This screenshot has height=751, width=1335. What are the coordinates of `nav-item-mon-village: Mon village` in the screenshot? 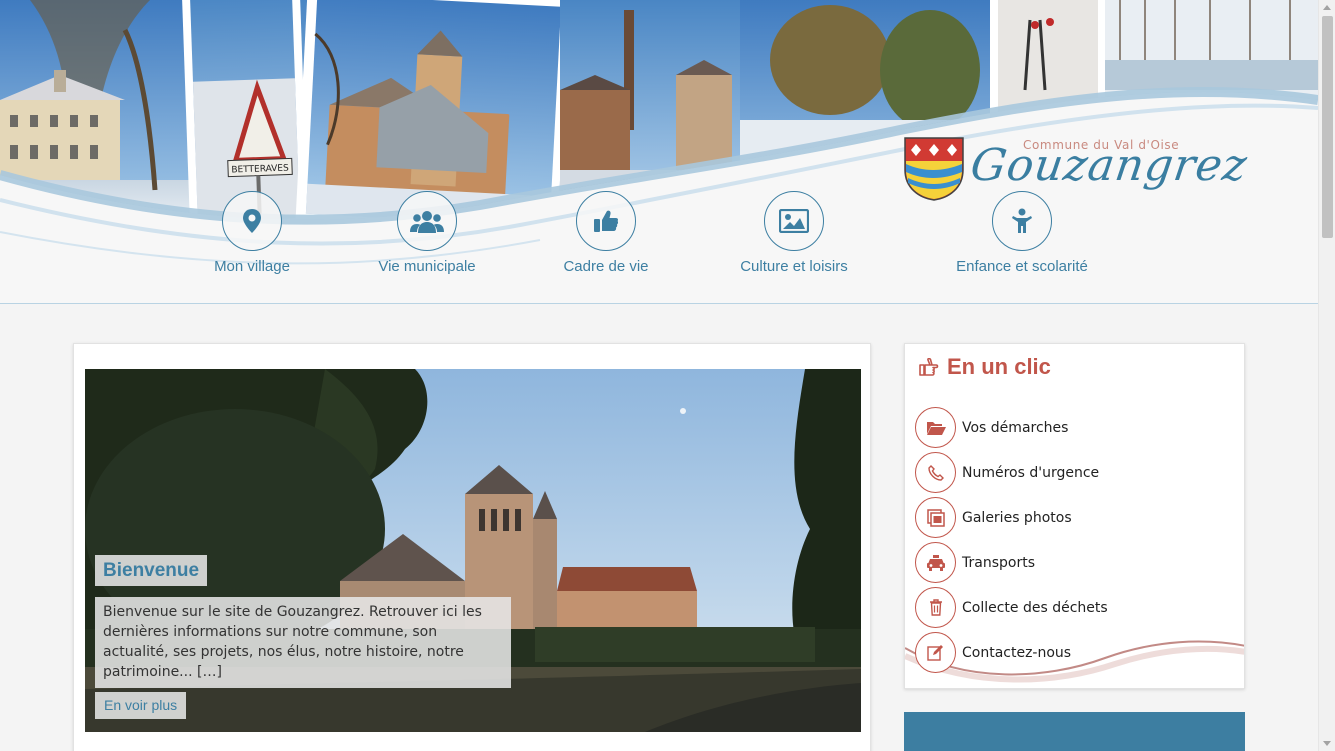 It's located at (252, 233).